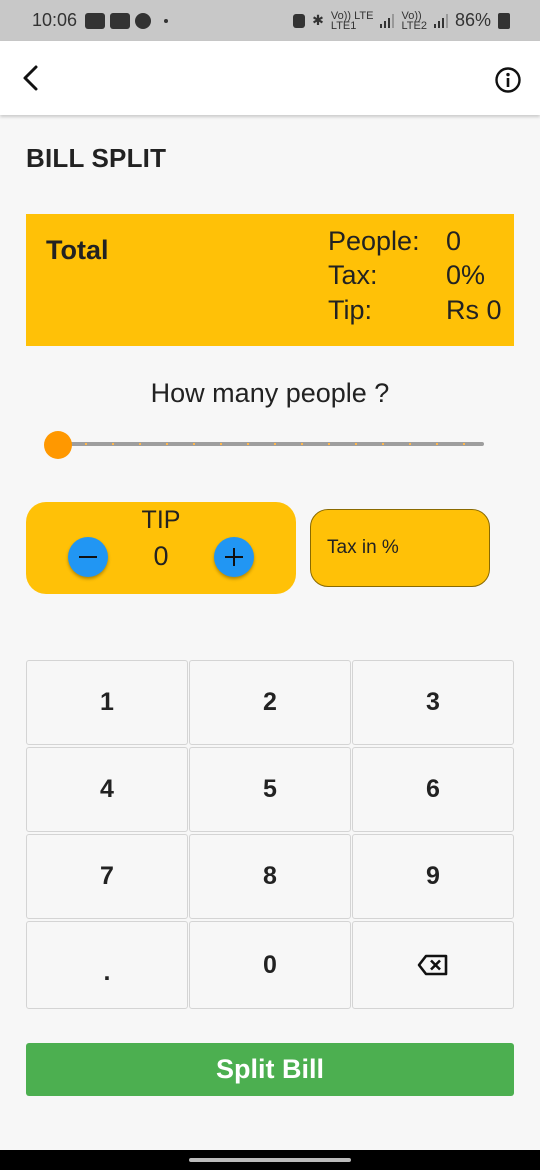  I want to click on key-1: 1, so click(107, 702).